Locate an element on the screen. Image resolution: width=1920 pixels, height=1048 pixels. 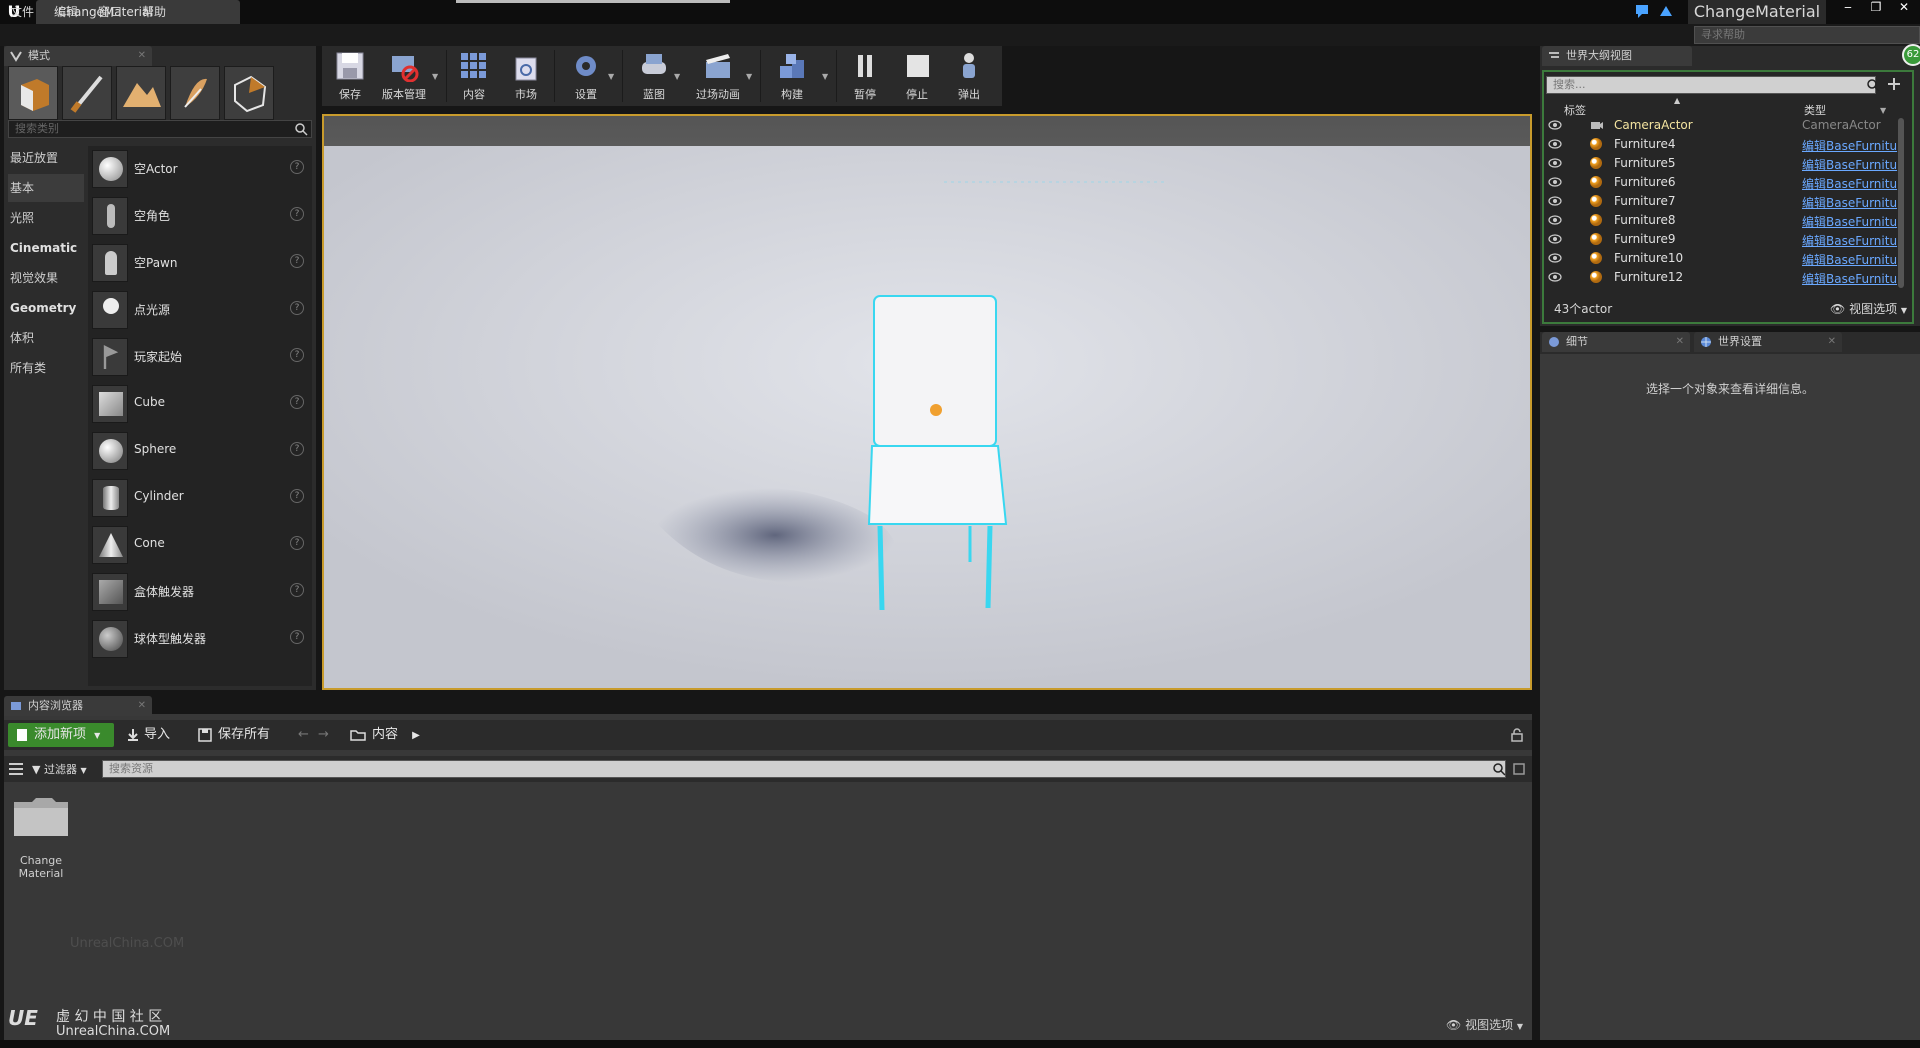
menu-edit: 编辑 is located at coordinates (66, 11).